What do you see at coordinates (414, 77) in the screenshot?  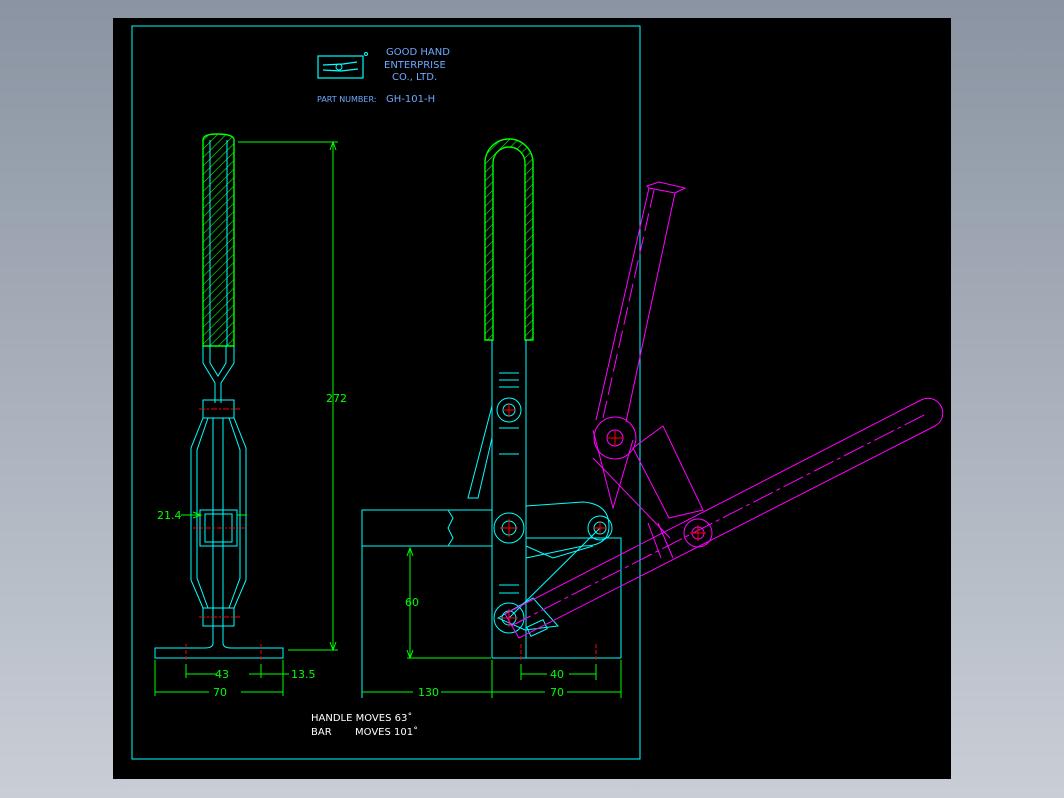 I see `company-name-line3: CO., LTD.` at bounding box center [414, 77].